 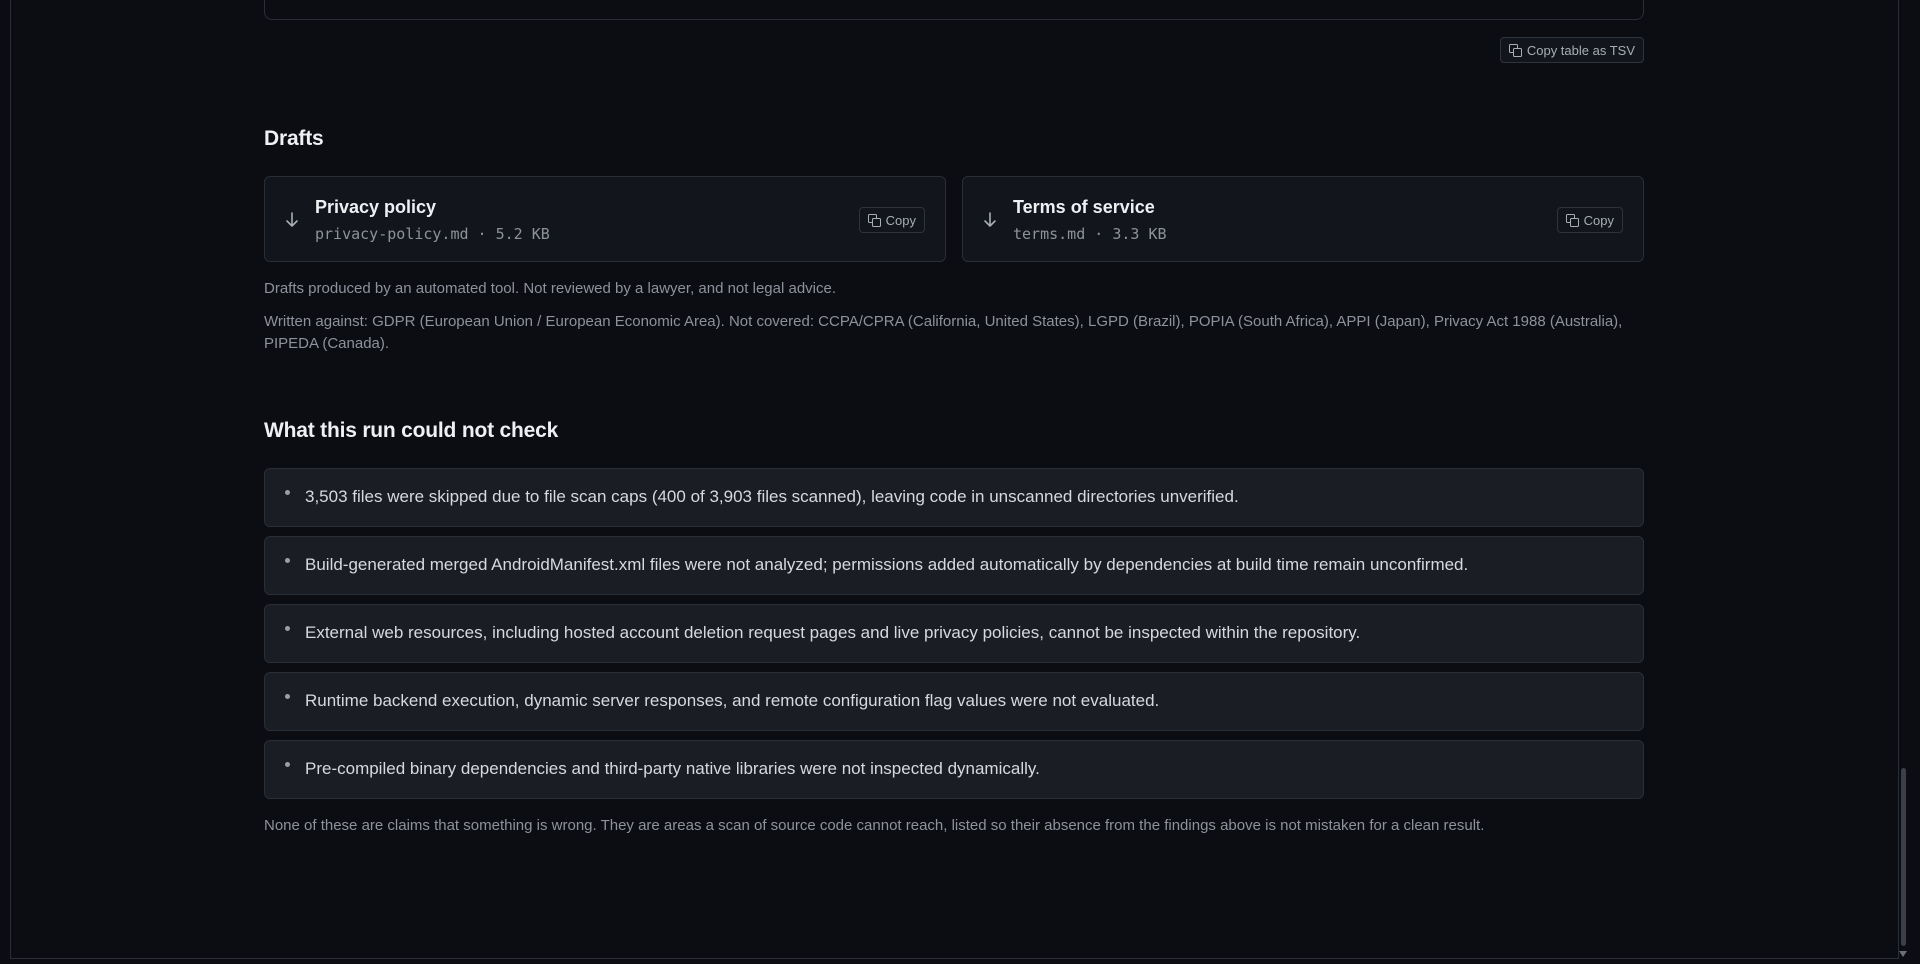 I want to click on draft-title: Privacy policy, so click(x=376, y=207).